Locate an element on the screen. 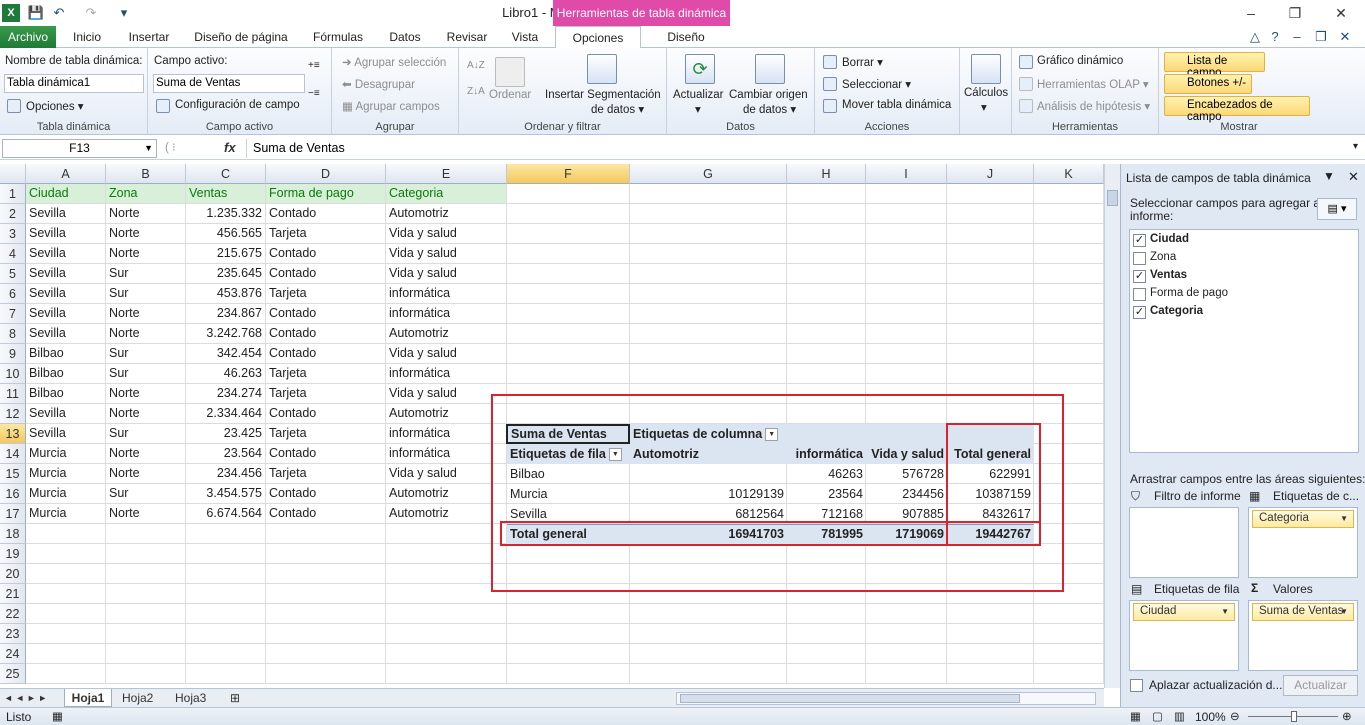  row-header-3: 3 is located at coordinates (13, 234).